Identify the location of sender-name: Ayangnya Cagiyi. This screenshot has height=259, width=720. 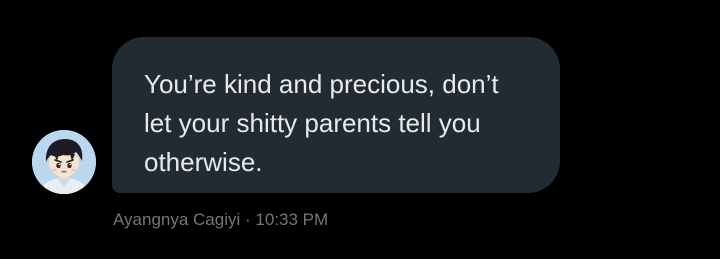
(176, 219).